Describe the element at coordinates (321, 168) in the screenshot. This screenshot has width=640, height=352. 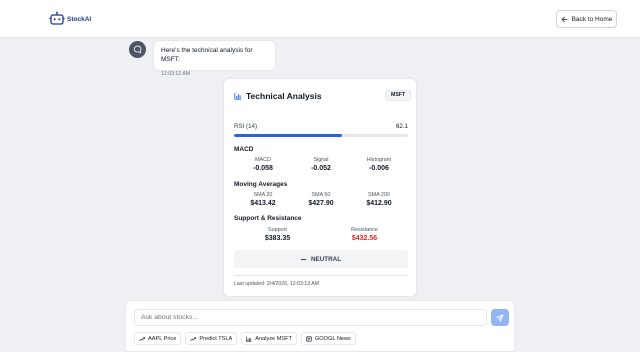
I see `signal-value: -0.052` at that location.